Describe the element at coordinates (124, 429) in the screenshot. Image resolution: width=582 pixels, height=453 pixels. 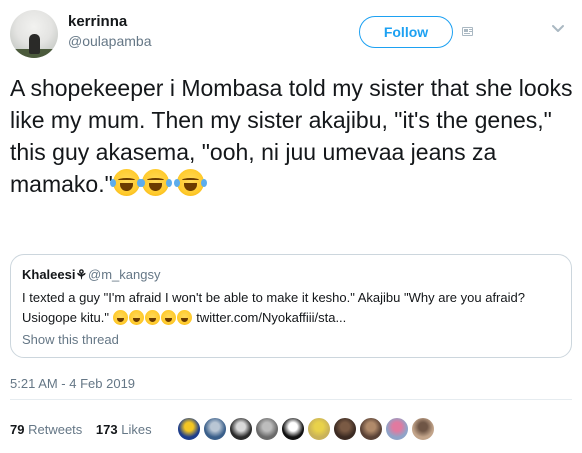
I see `likes-stat: 173 Likes` at that location.